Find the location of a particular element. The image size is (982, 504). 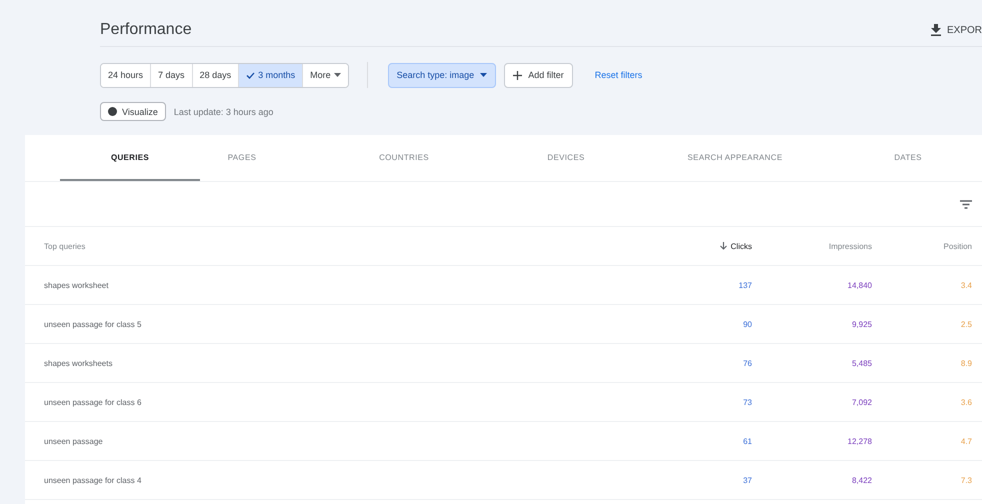

column-header: Position is located at coordinates (932, 246).